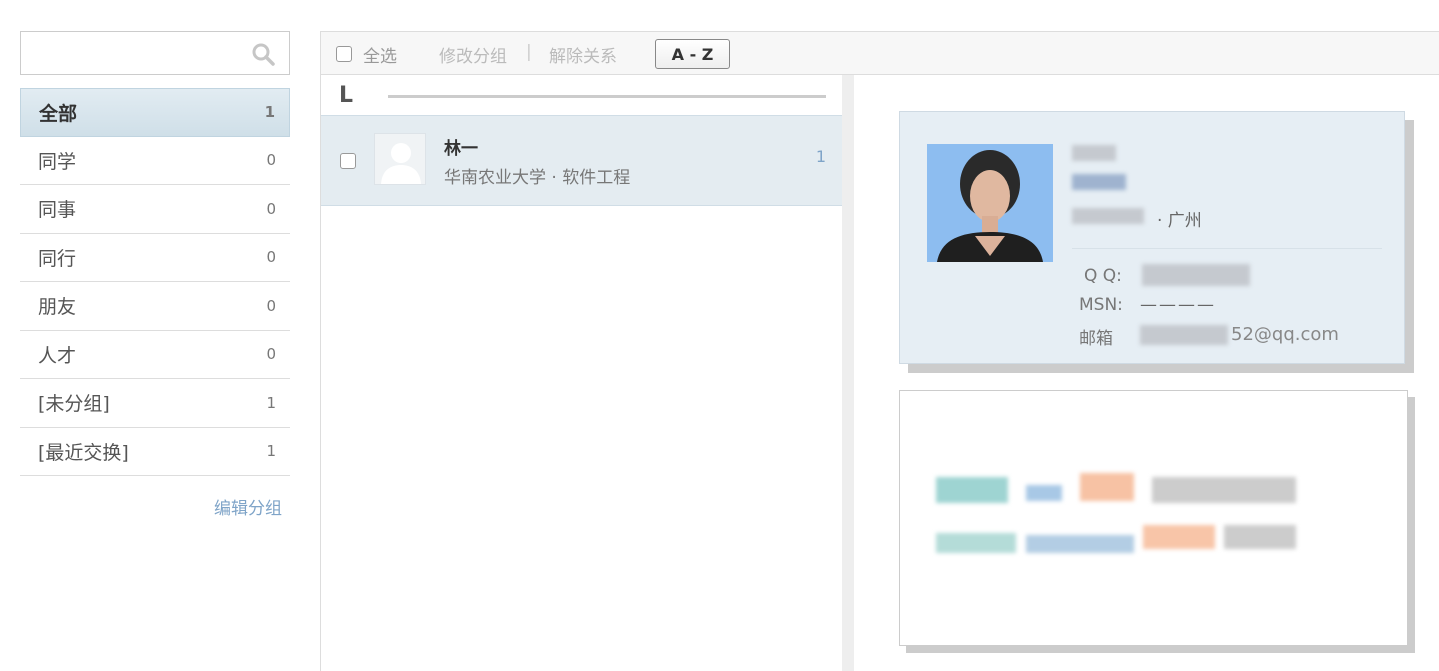 The image size is (1439, 671). I want to click on business-card-front: · 广州 Q Q: MSN: ———— 邮箱 52@qq.com, so click(1152, 237).